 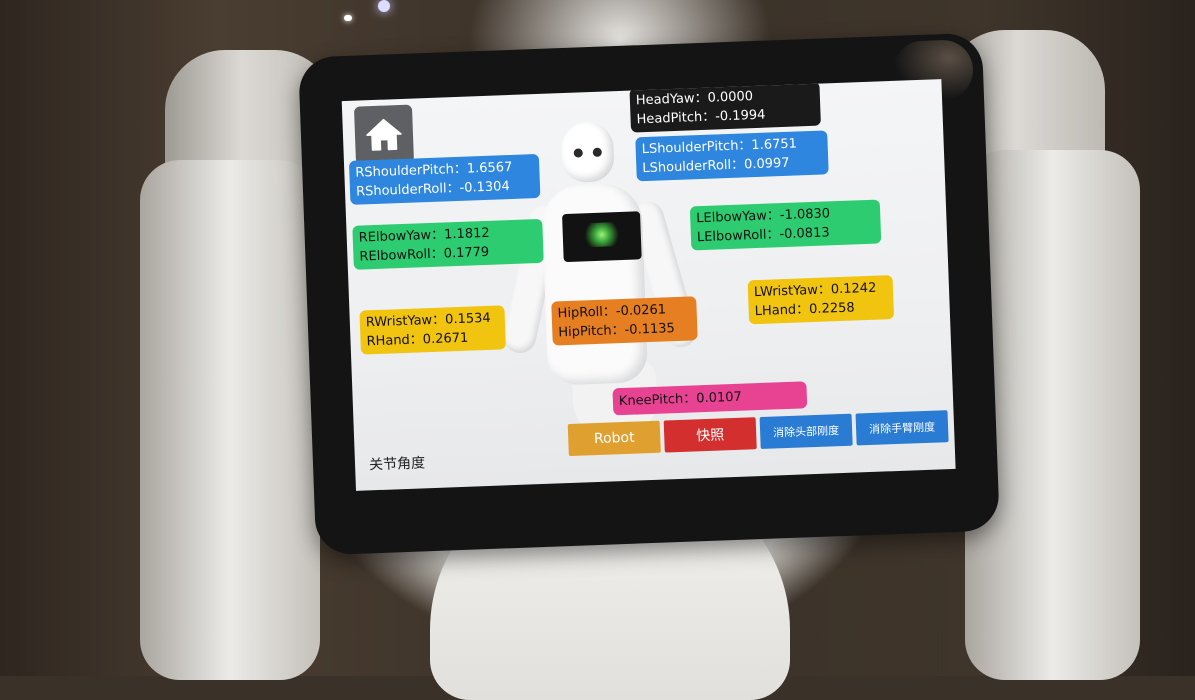 What do you see at coordinates (804, 234) in the screenshot?
I see `left-elbow-roll-value: -0.0813` at bounding box center [804, 234].